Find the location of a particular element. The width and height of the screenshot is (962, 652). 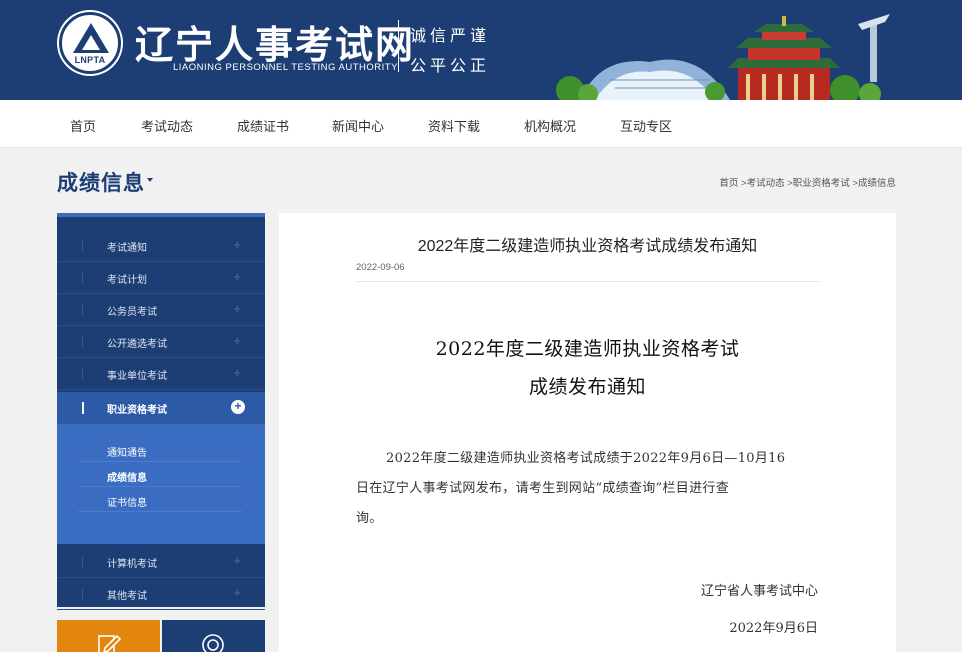

nav-item-about: 机构概况 is located at coordinates (550, 125).